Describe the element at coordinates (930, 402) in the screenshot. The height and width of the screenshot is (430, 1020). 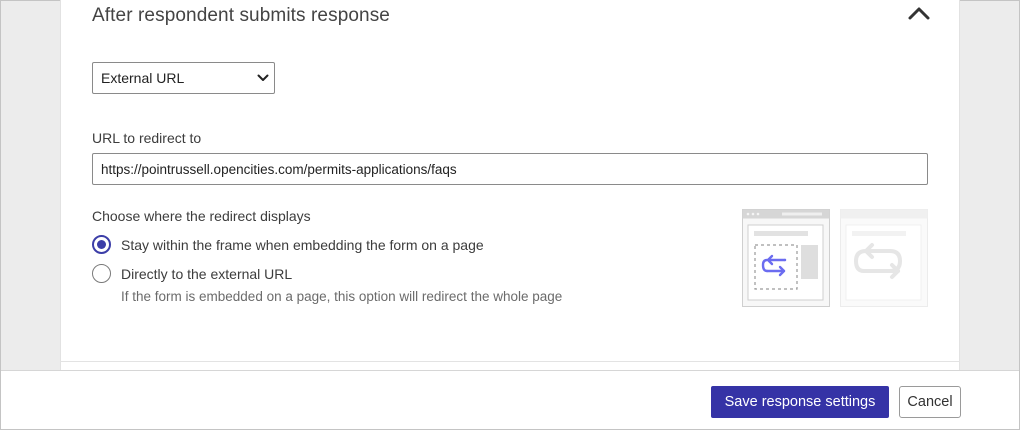
I see `cancel-button: Cancel` at that location.